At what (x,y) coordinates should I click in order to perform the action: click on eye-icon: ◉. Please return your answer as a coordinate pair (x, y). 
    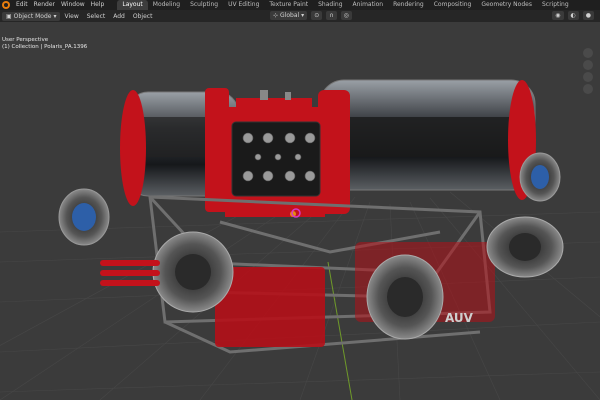
    Looking at the image, I should click on (558, 15).